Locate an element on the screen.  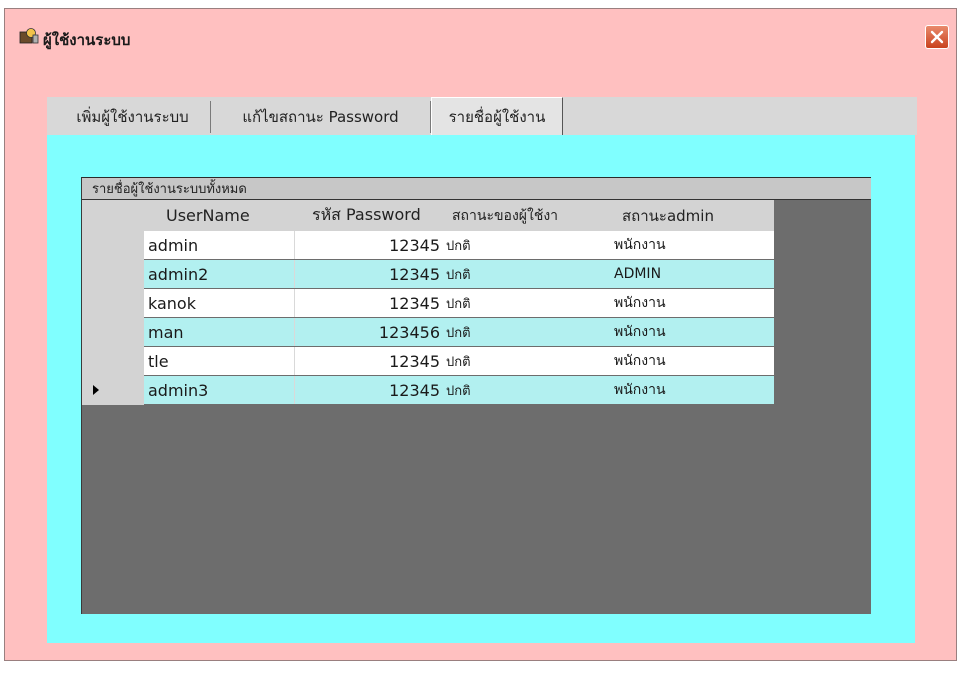
tab-add-user: เพิ่มผู้ใช้งานระบบ is located at coordinates (133, 117).